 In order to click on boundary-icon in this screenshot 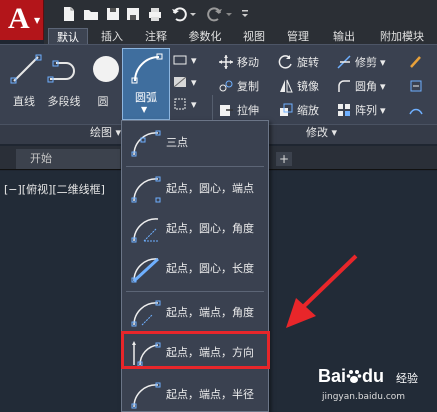, I will do `click(180, 104)`.